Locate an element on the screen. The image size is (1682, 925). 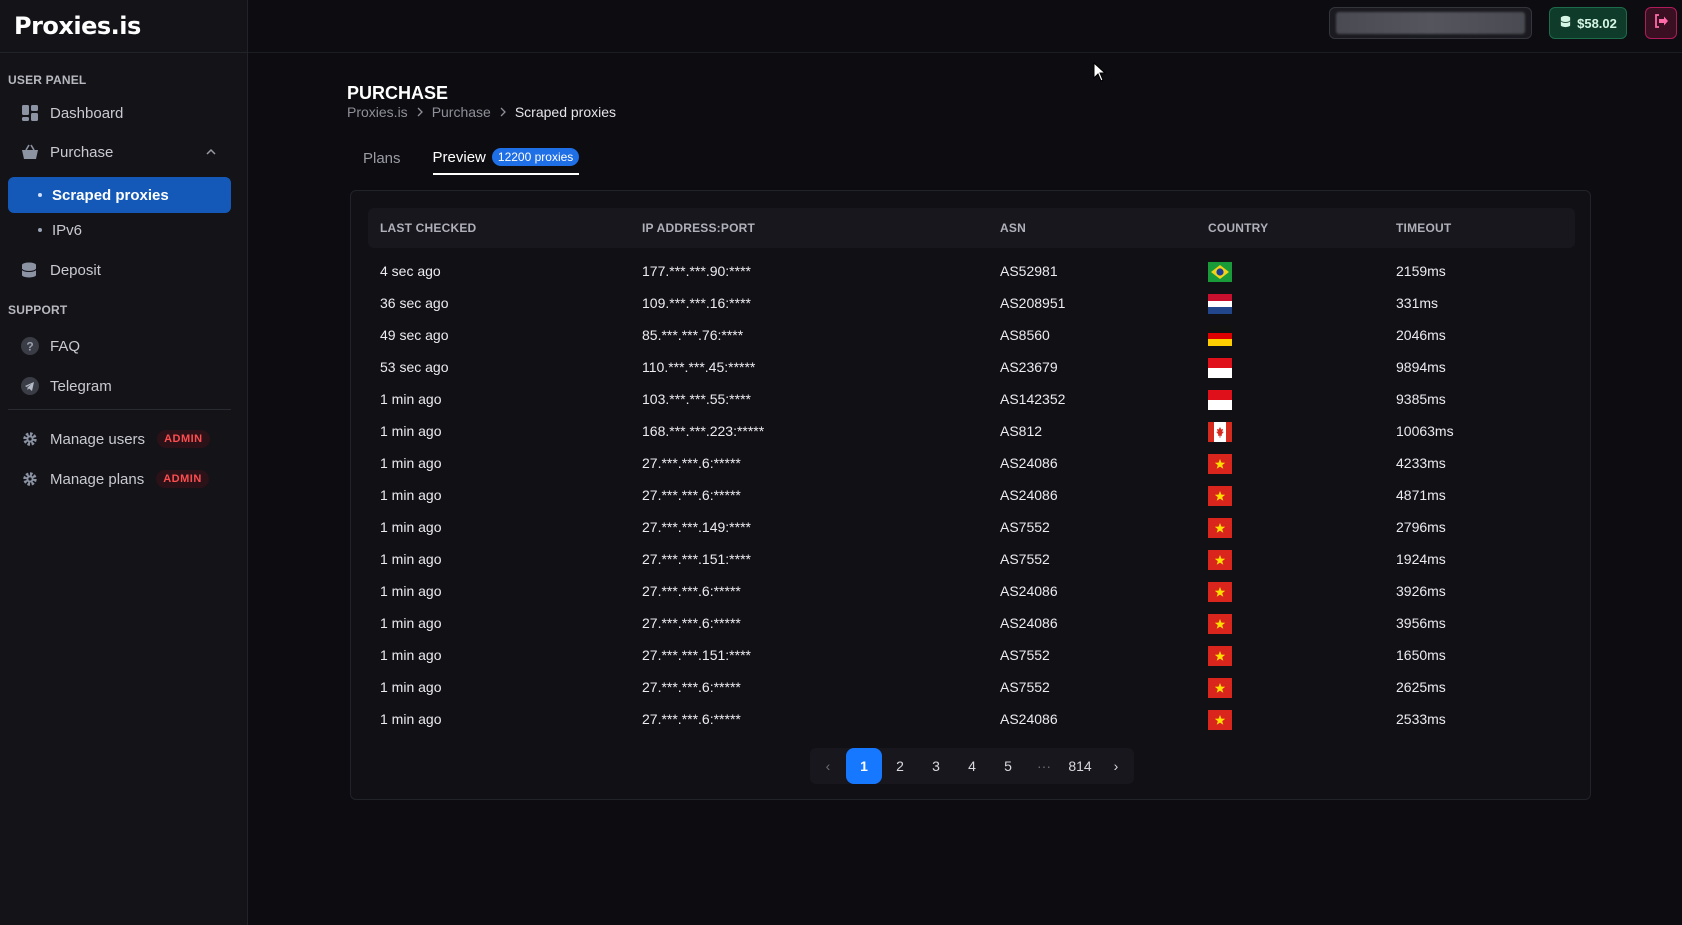
sidebar-item-label: Scraped proxies is located at coordinates (110, 195).